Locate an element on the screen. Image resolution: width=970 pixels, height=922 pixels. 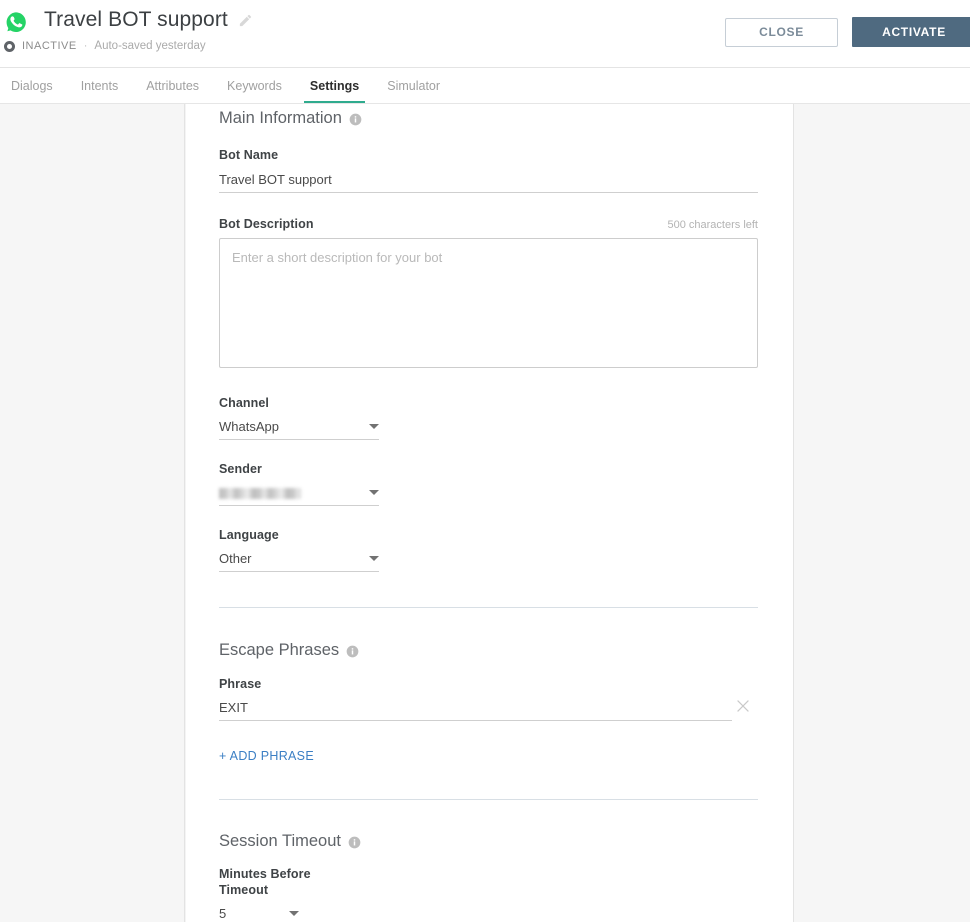
language-field-group: Language Other is located at coordinates (488, 550).